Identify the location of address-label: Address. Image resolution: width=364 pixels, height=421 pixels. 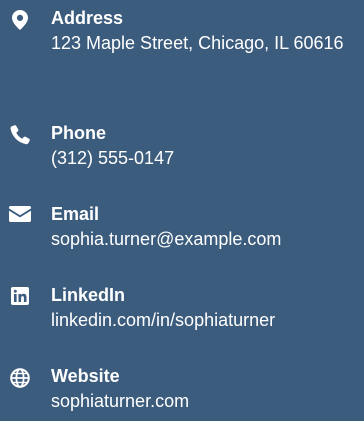
(87, 18).